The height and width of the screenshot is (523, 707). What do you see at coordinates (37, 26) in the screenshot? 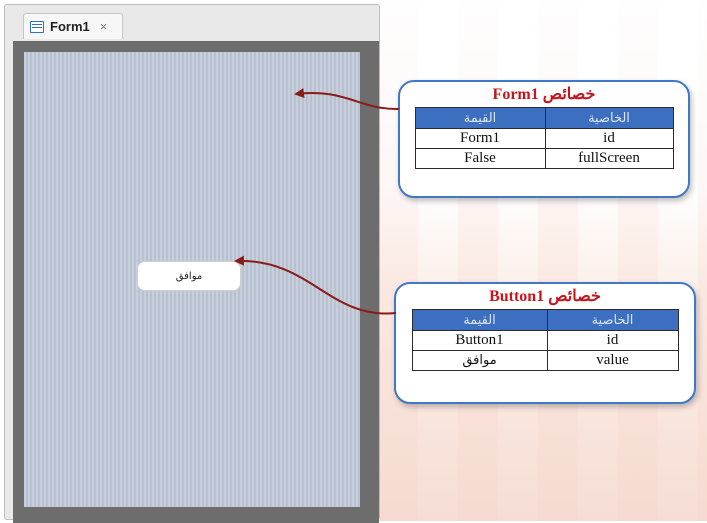
I see `form-icon` at bounding box center [37, 26].